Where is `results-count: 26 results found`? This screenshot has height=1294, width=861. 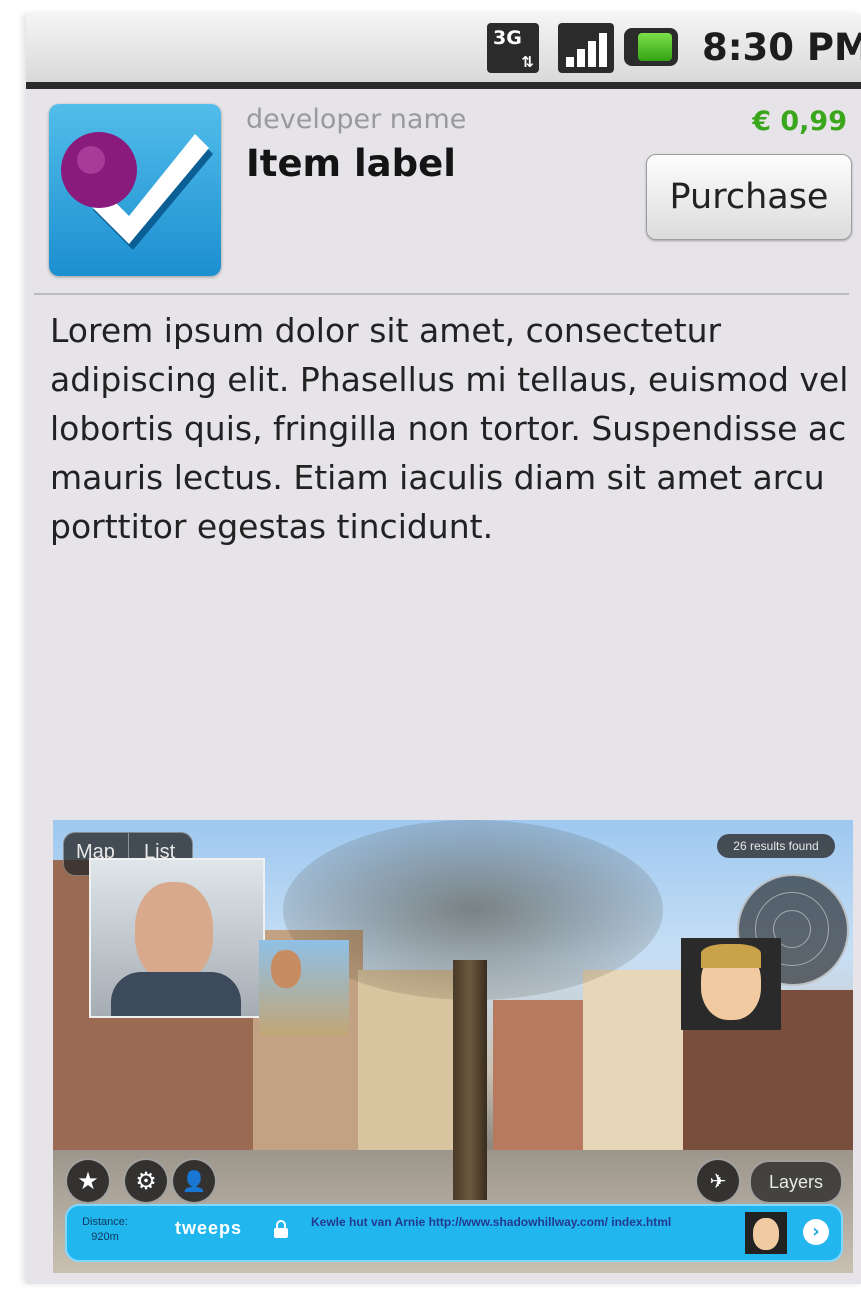
results-count: 26 results found is located at coordinates (776, 846).